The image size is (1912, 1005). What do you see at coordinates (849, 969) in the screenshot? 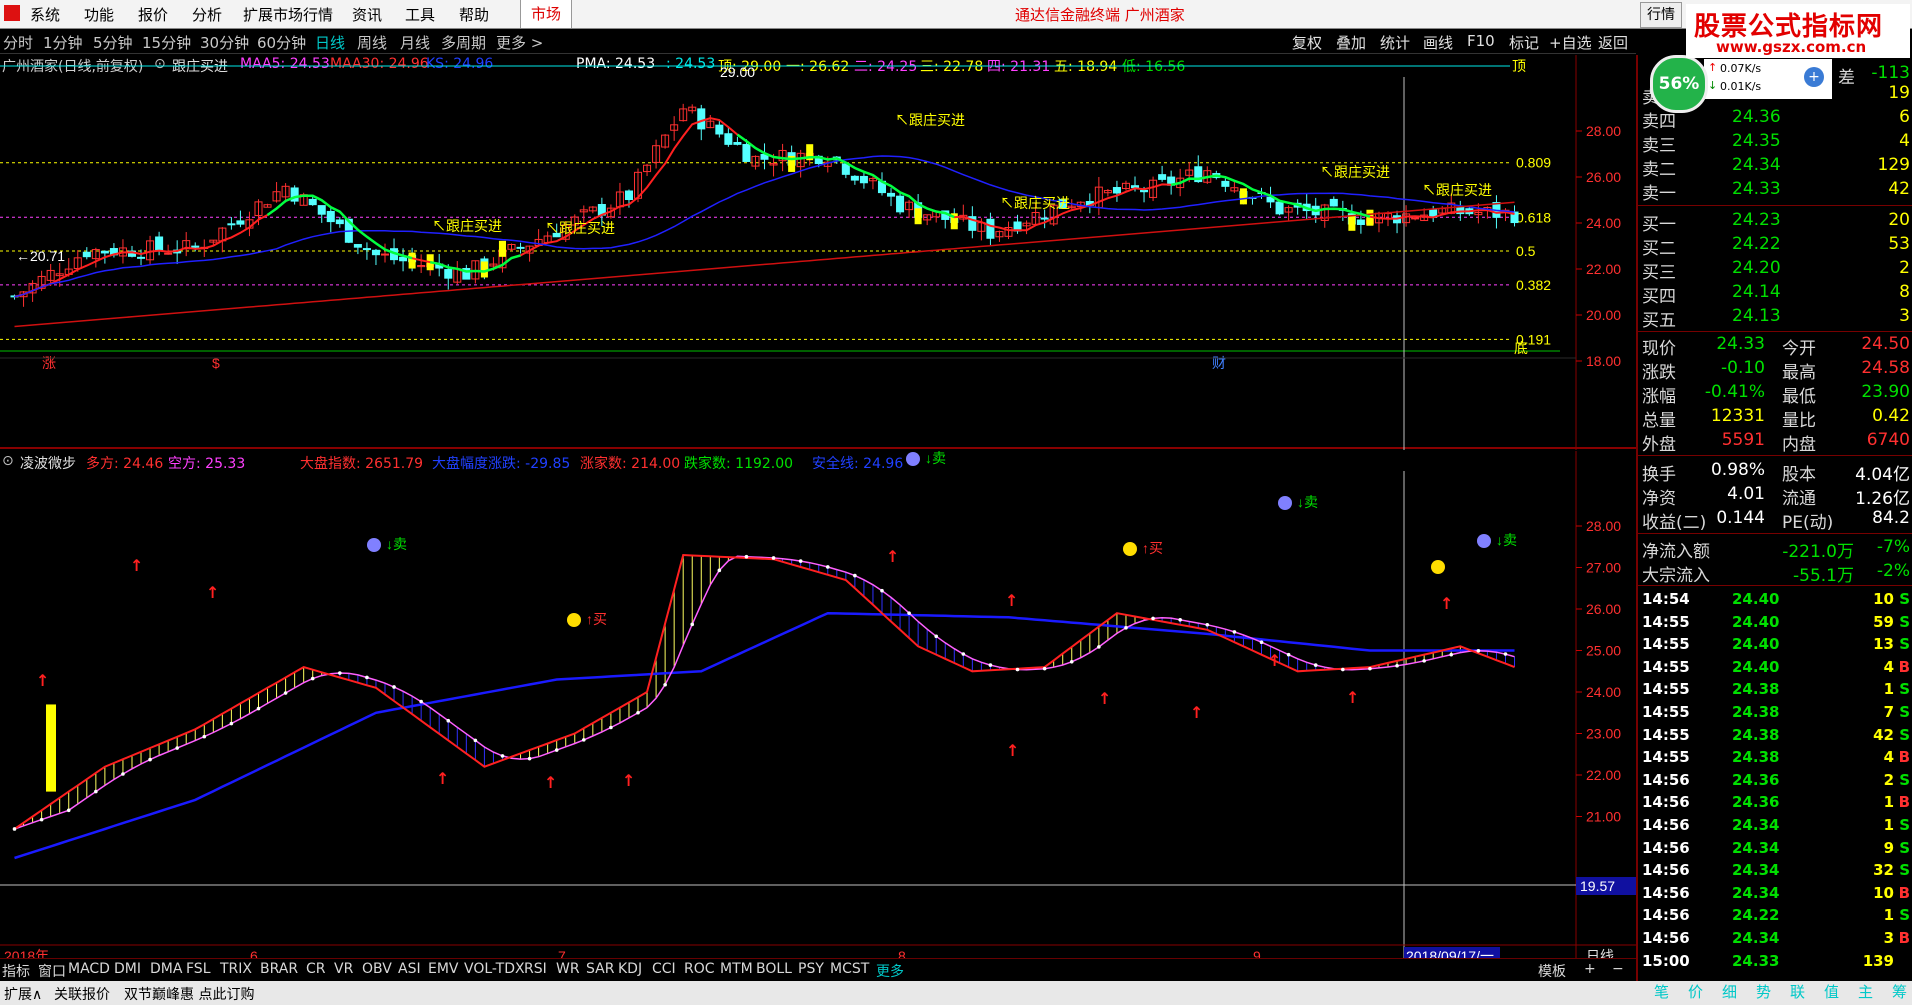
I see `indicator-tab-23: MCST` at bounding box center [849, 969].